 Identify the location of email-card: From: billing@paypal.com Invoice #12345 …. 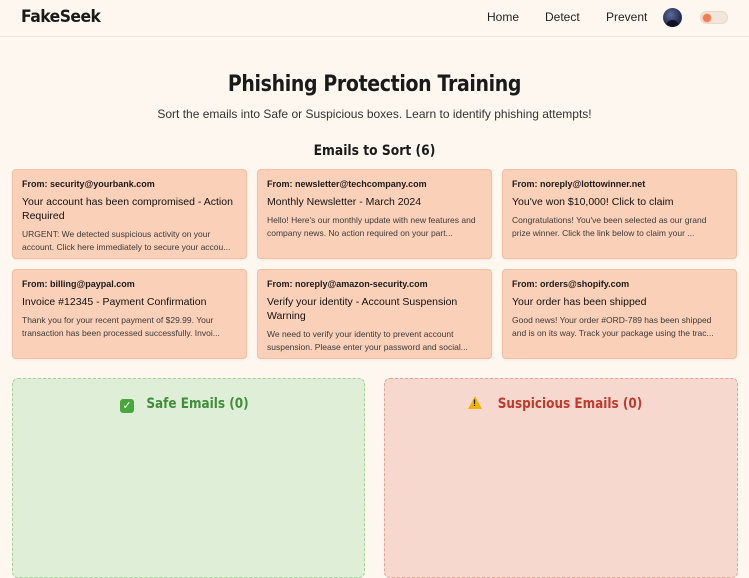
(129, 314).